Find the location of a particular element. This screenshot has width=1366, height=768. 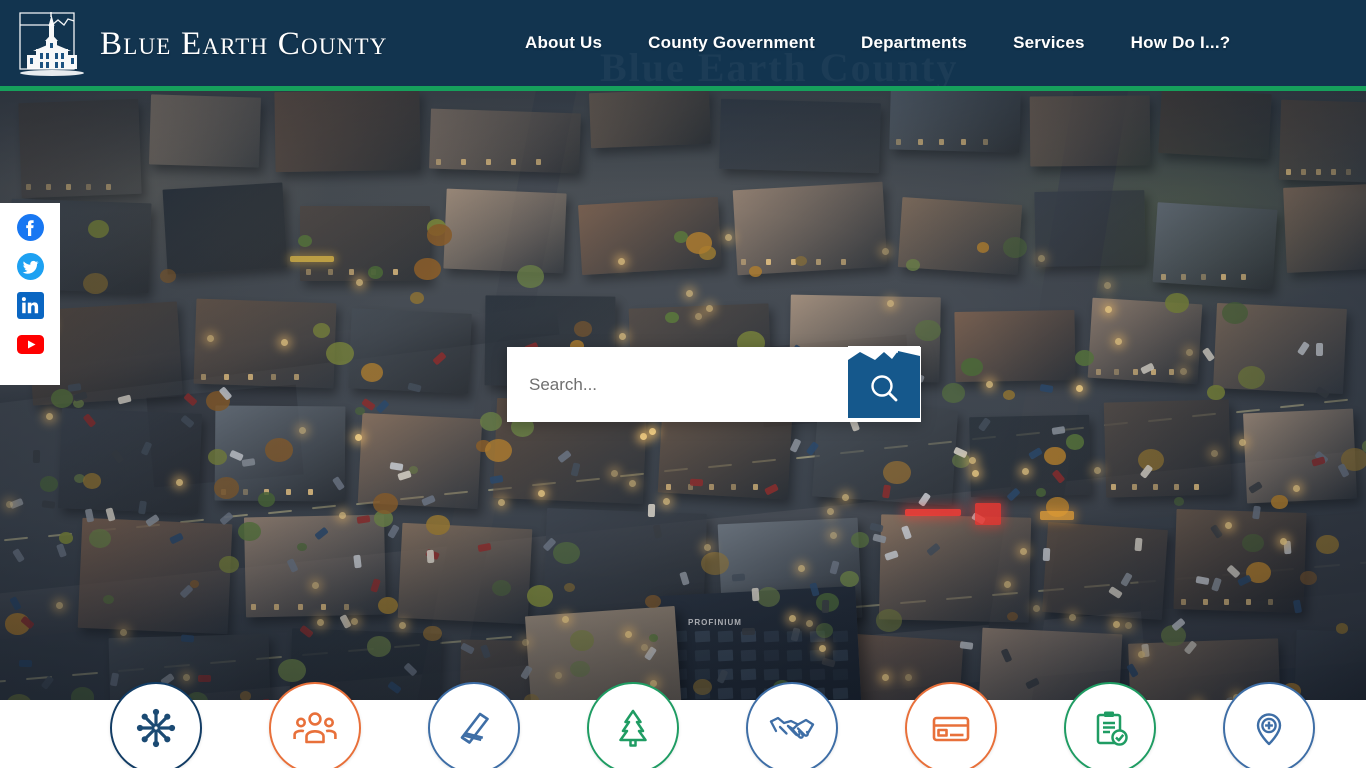

people-group-icon is located at coordinates (315, 728).